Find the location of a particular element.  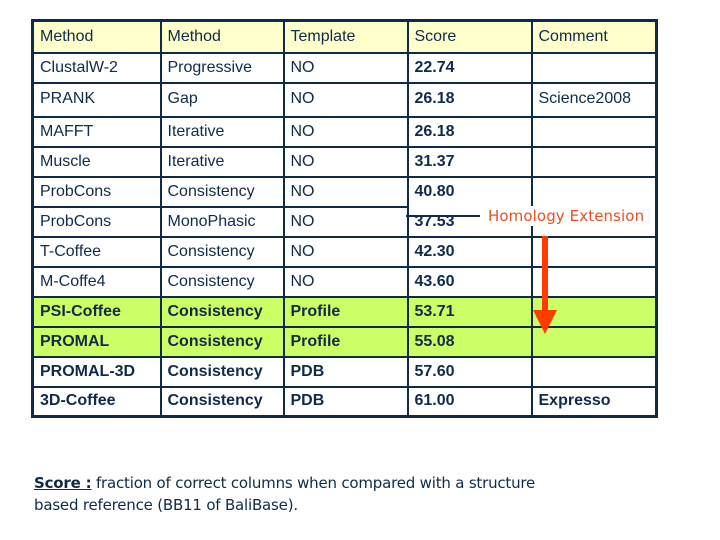

cell-score: 55.08 is located at coordinates (469, 341).